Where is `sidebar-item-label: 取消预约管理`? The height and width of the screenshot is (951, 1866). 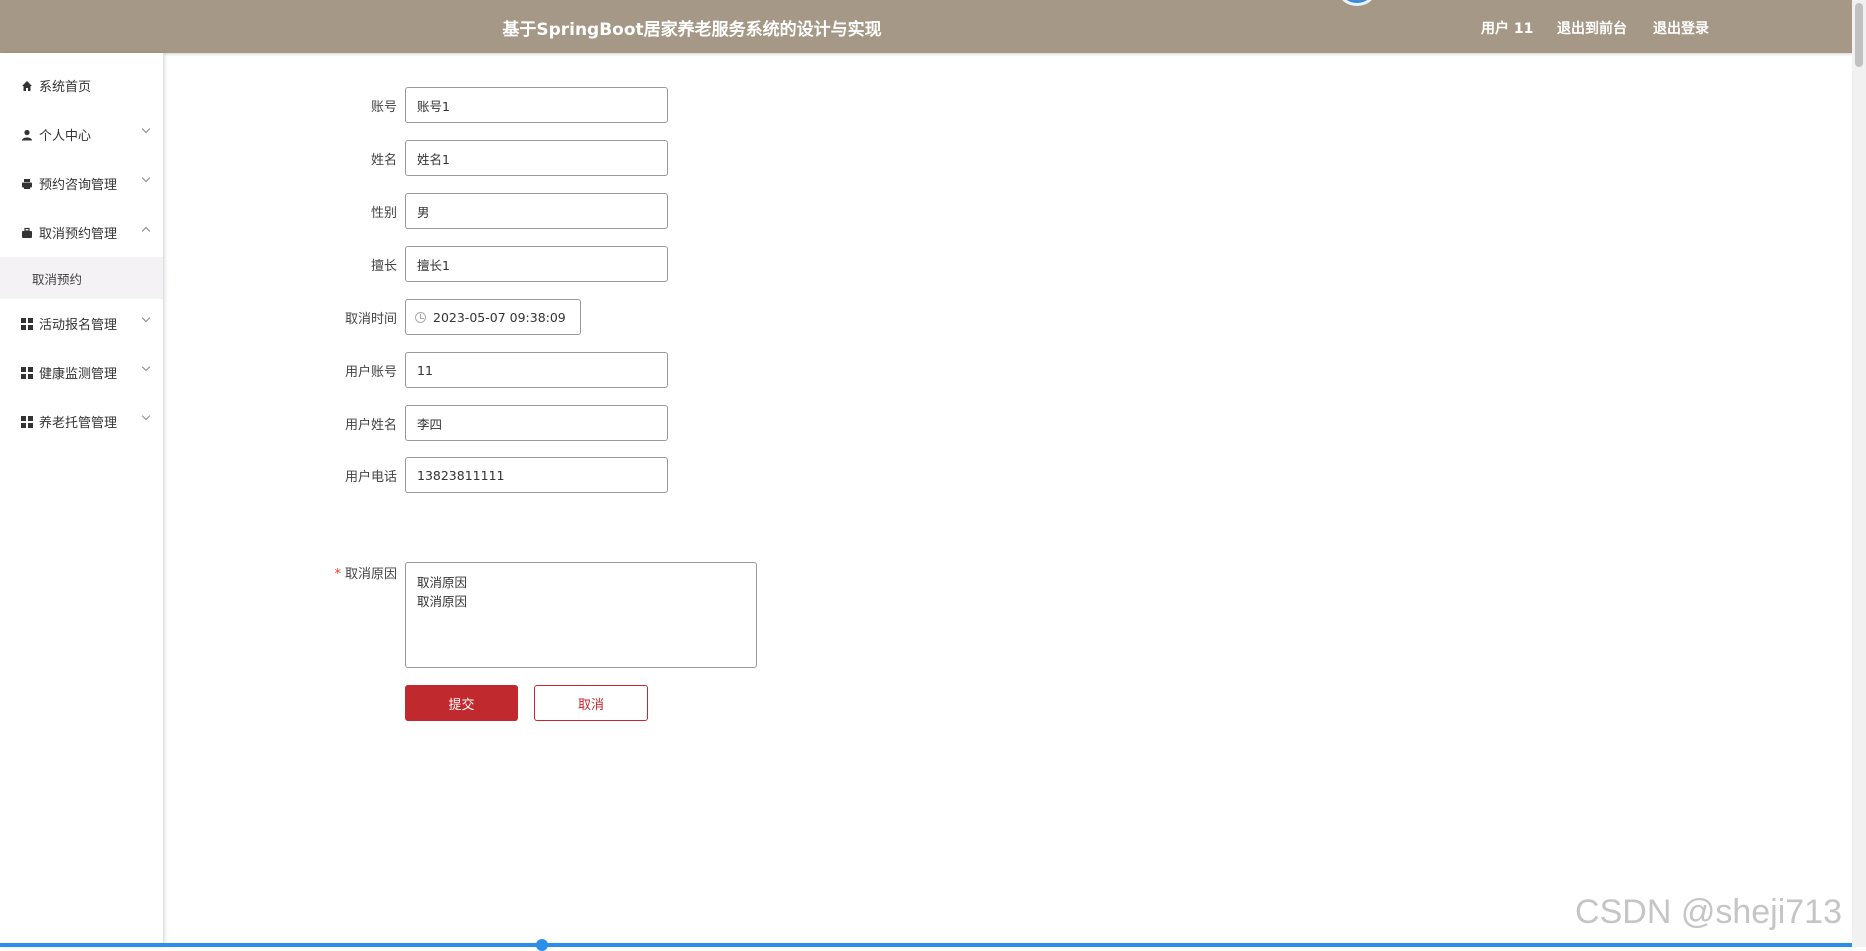
sidebar-item-label: 取消预约管理 is located at coordinates (78, 234).